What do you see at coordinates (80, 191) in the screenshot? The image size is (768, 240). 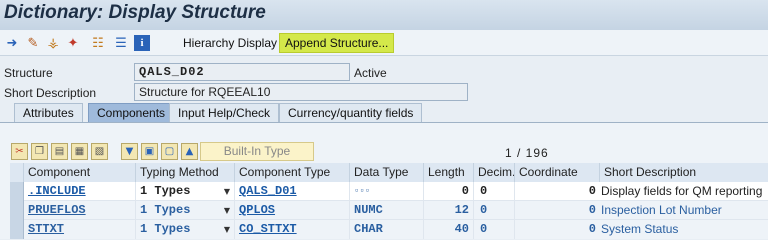 I see `component-cell: .INCLUDE` at bounding box center [80, 191].